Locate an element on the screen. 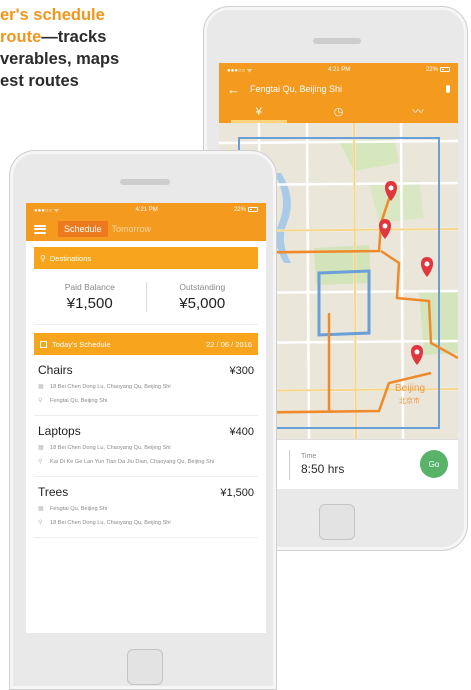 The height and width of the screenshot is (690, 471). paid-balance-value: ¥1,500 is located at coordinates (89, 303).